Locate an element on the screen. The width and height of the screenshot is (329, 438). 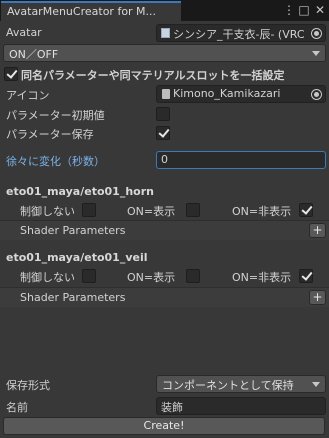
param-default-checkbox is located at coordinates (163, 114).